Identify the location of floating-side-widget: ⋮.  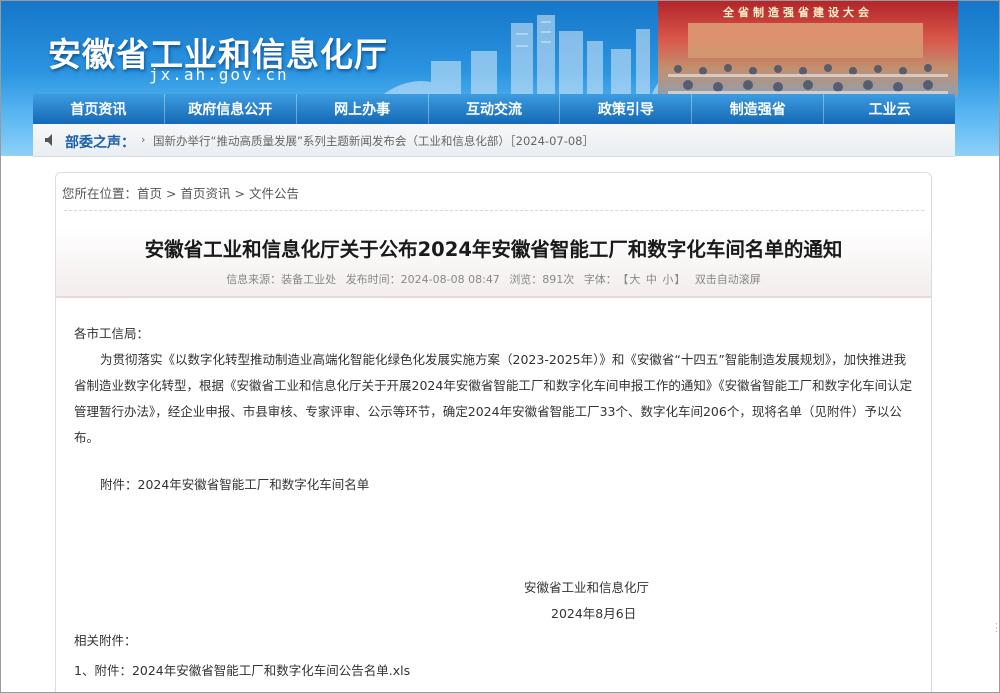
(995, 628).